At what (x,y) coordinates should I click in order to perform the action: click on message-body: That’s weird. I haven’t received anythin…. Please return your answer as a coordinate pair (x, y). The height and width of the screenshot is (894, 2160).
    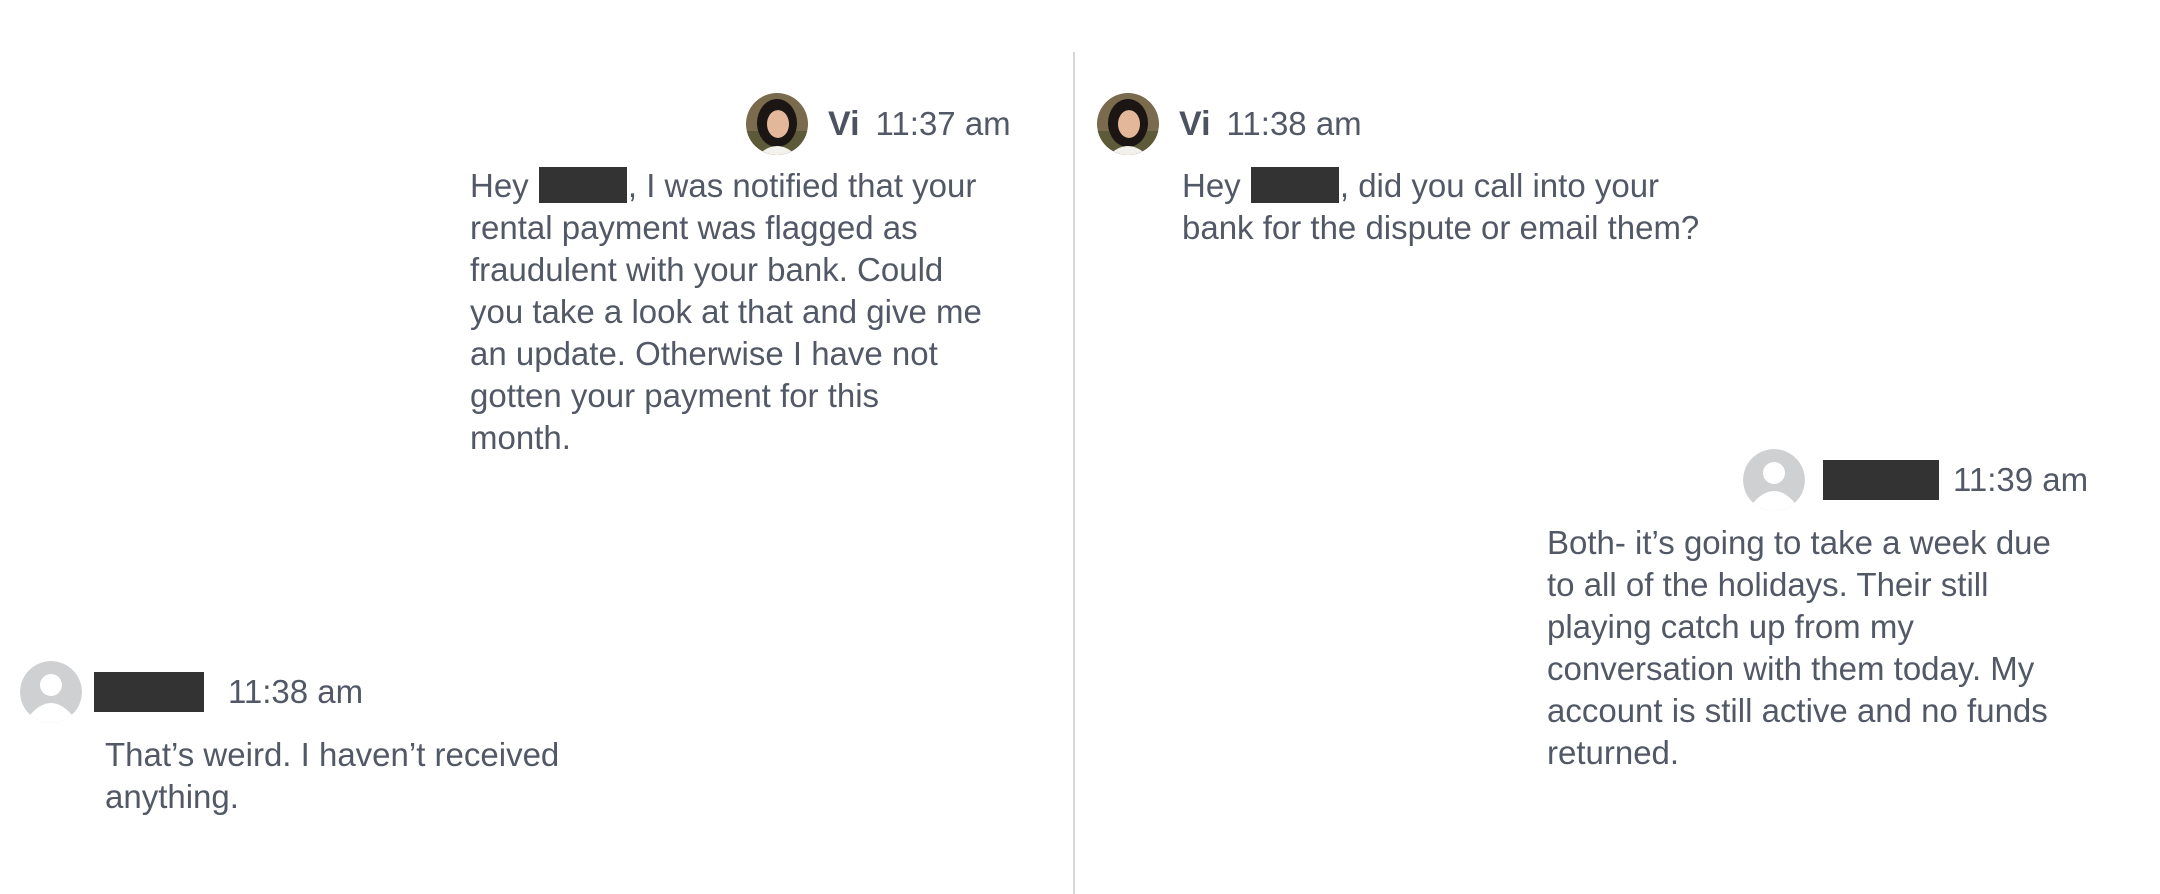
    Looking at the image, I should click on (332, 776).